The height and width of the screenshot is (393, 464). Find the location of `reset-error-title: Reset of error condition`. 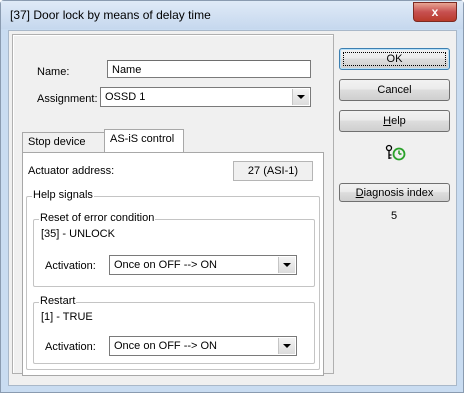

reset-error-title: Reset of error condition is located at coordinates (97, 218).